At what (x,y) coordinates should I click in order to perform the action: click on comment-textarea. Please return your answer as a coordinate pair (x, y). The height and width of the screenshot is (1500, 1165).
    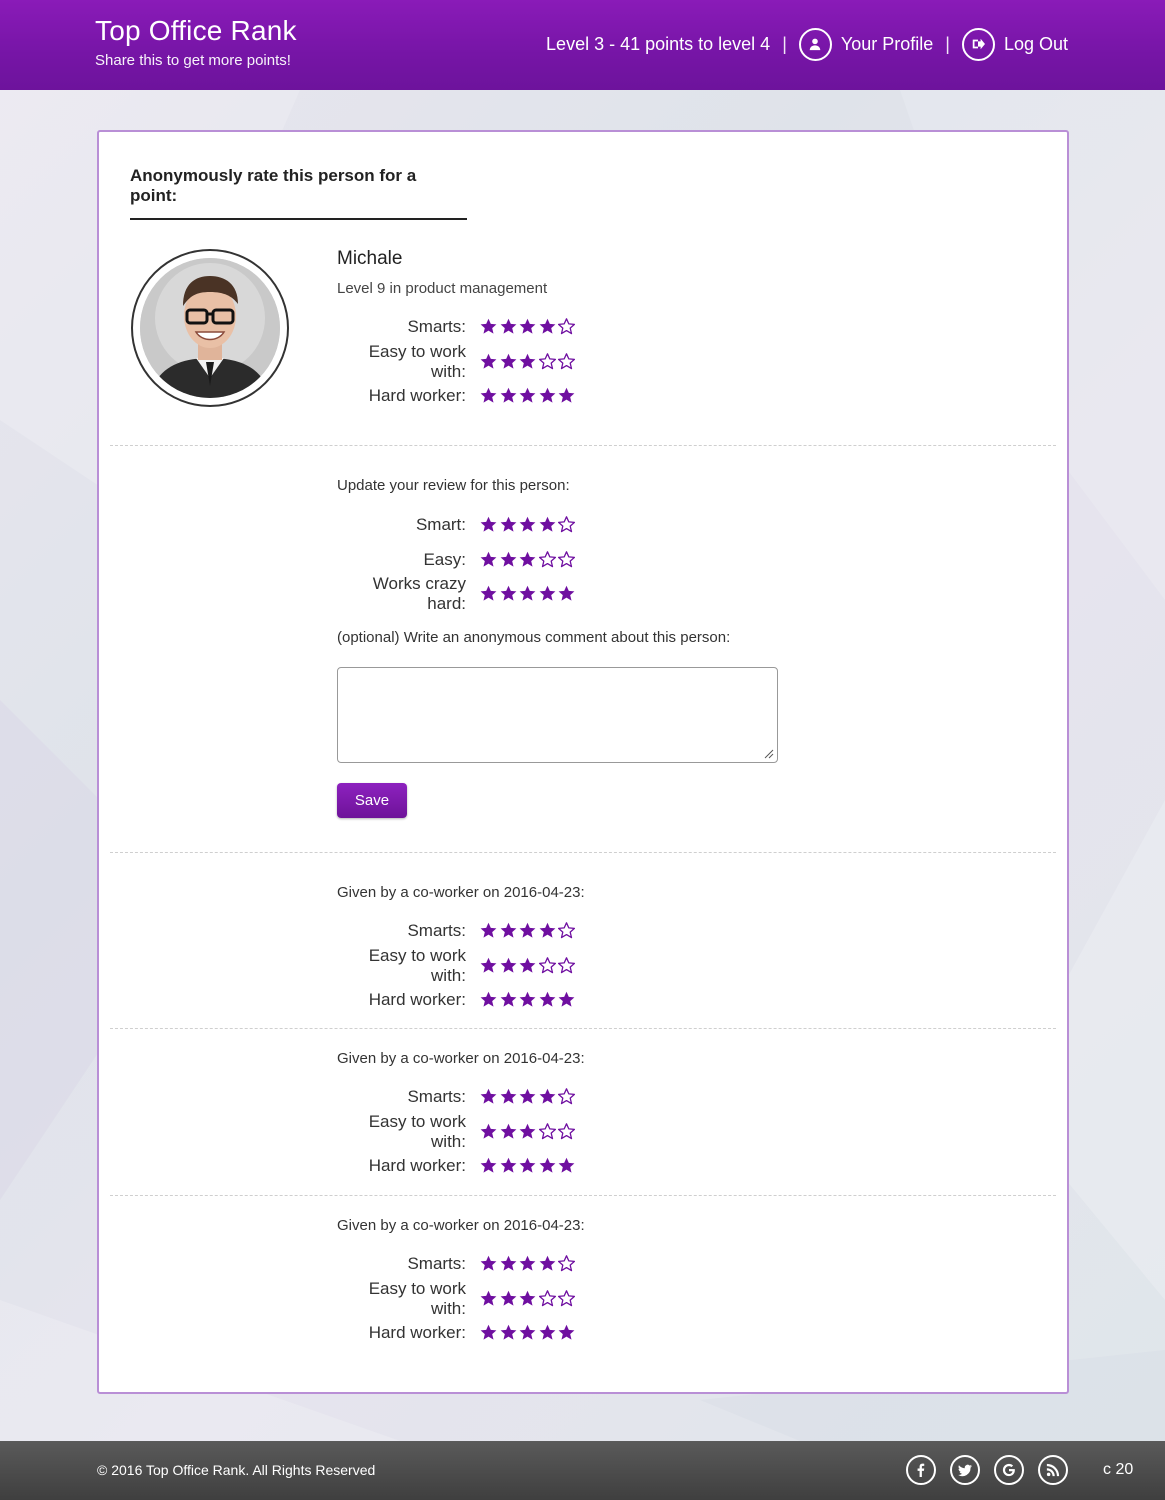
    Looking at the image, I should click on (557, 714).